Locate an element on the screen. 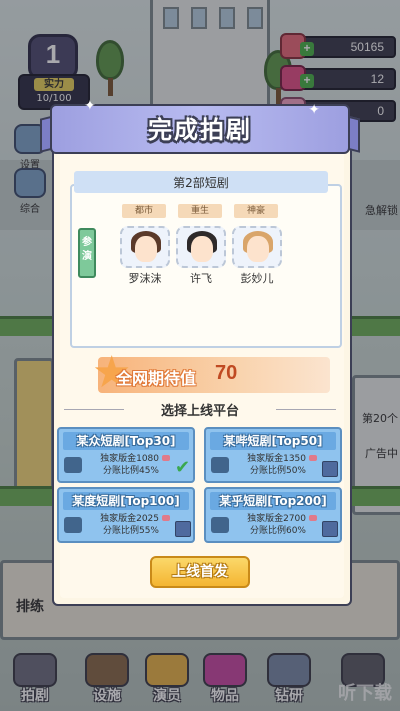 The image size is (400, 711). cast-label: 参演 is located at coordinates (87, 253).